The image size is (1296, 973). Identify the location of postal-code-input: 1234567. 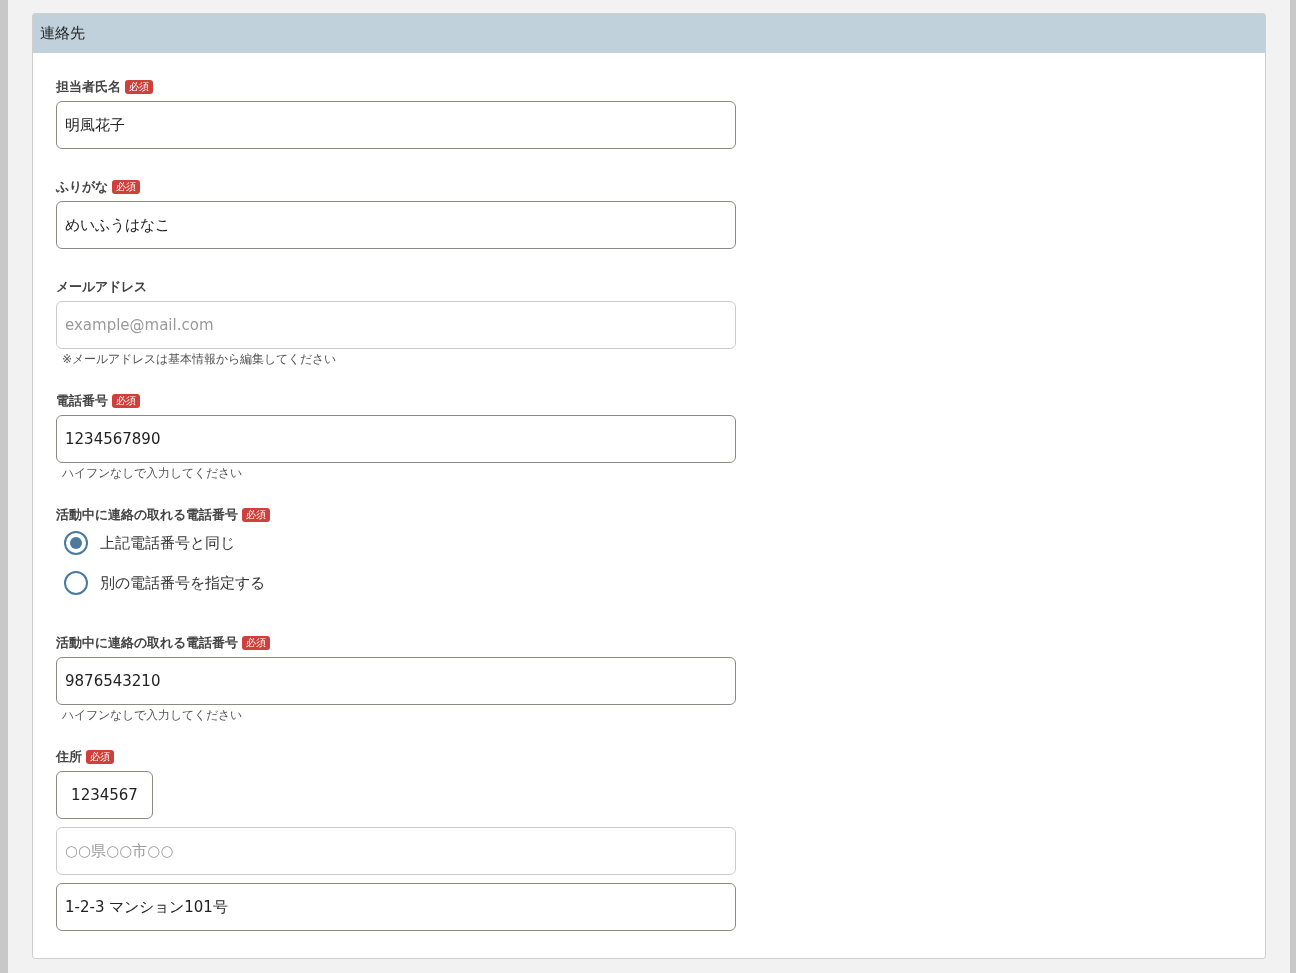
(104, 795).